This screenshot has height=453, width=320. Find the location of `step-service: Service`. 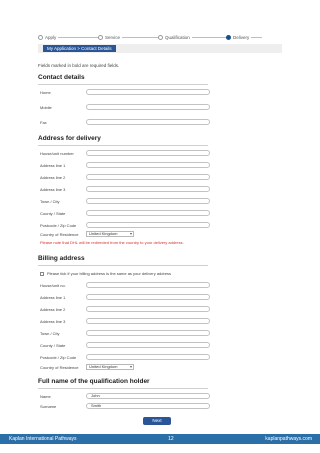

step-service: Service is located at coordinates (110, 37).